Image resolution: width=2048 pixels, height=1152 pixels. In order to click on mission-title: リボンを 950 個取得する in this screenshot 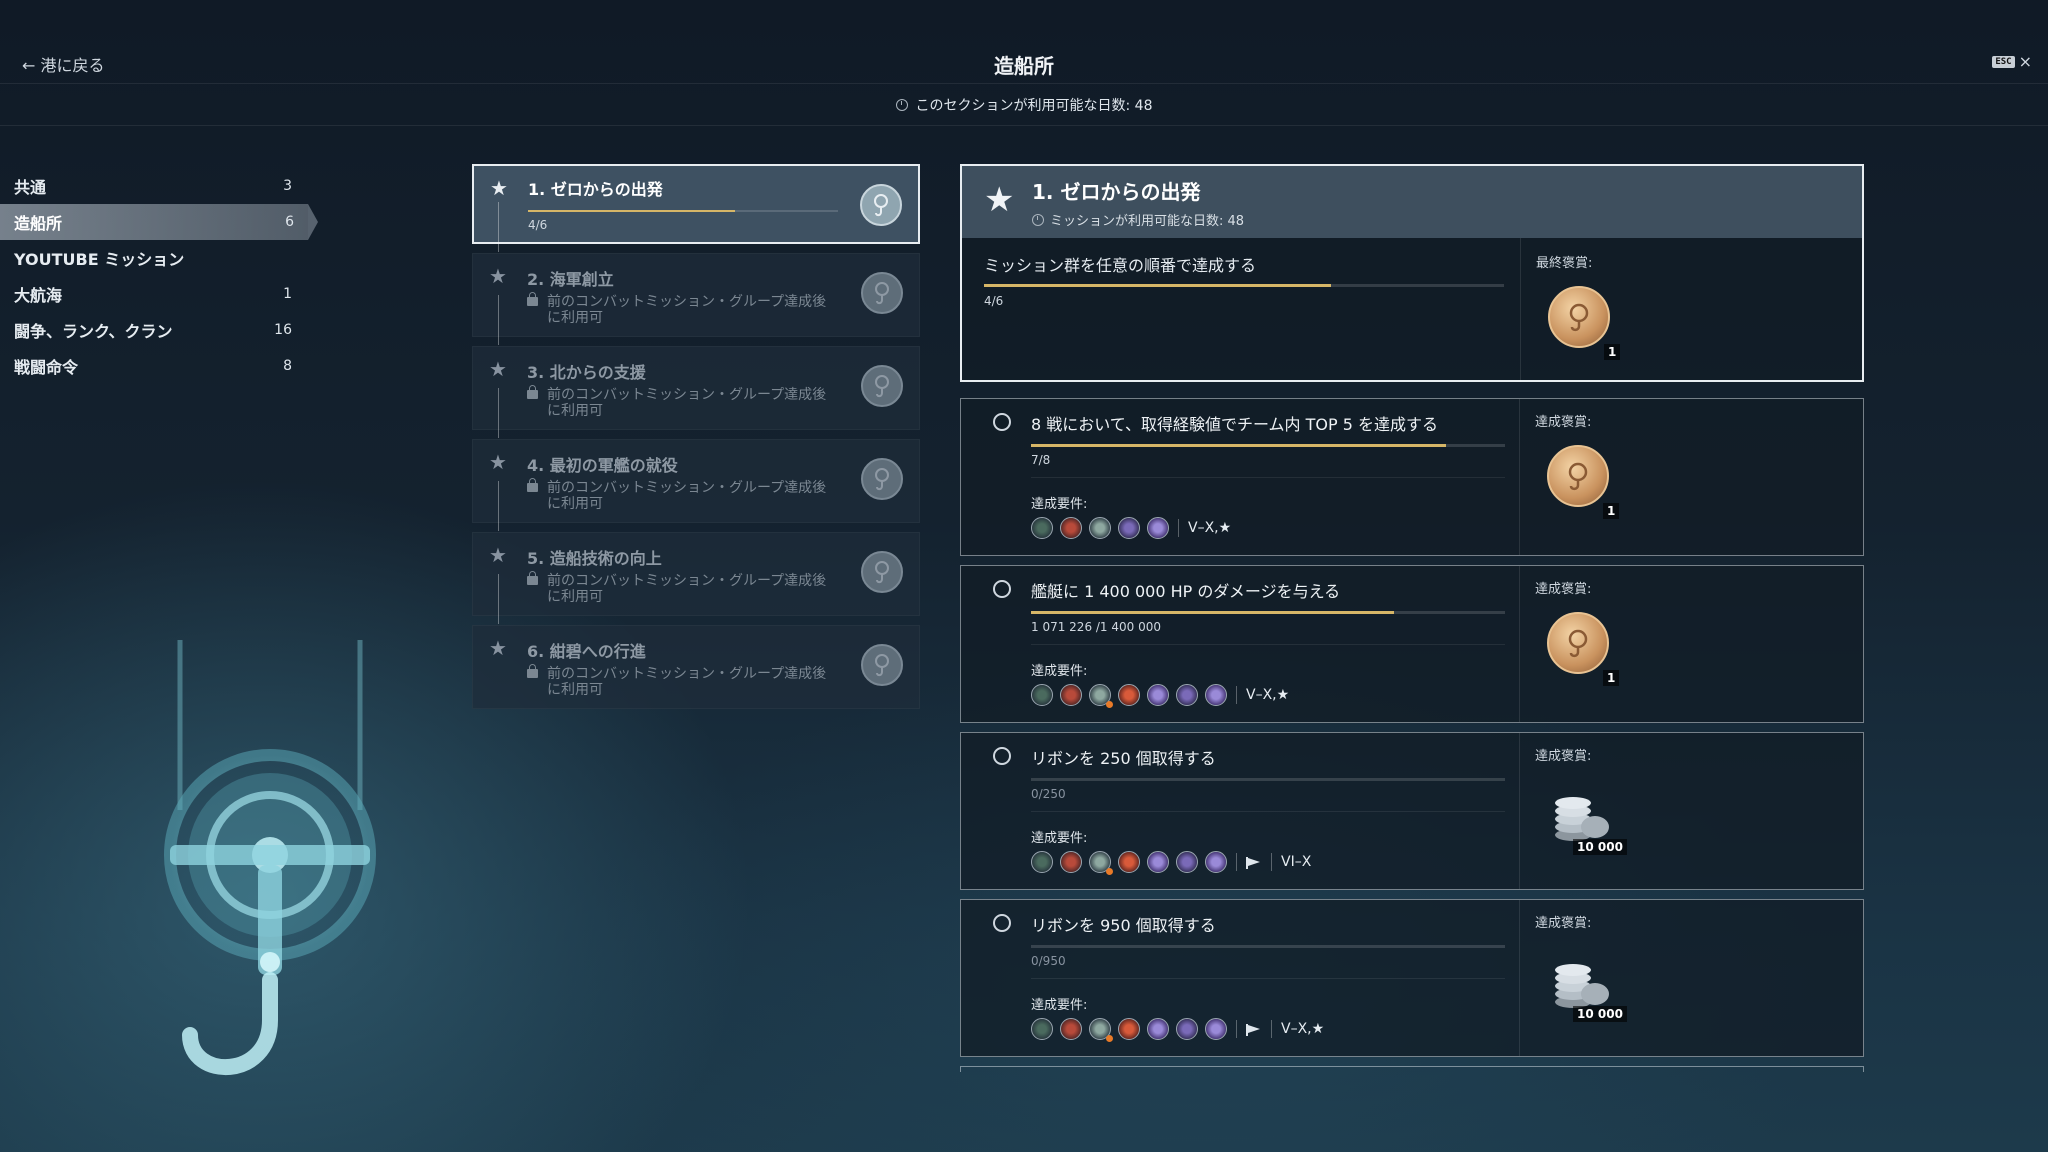, I will do `click(1123, 925)`.